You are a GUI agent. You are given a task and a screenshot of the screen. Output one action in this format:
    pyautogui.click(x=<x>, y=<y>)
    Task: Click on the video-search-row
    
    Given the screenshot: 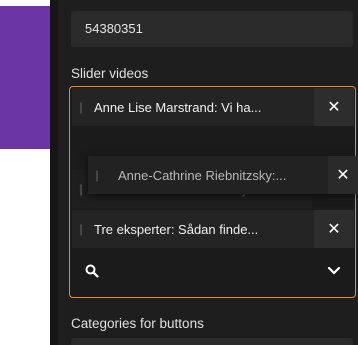 What is the action you would take?
    pyautogui.click(x=213, y=271)
    